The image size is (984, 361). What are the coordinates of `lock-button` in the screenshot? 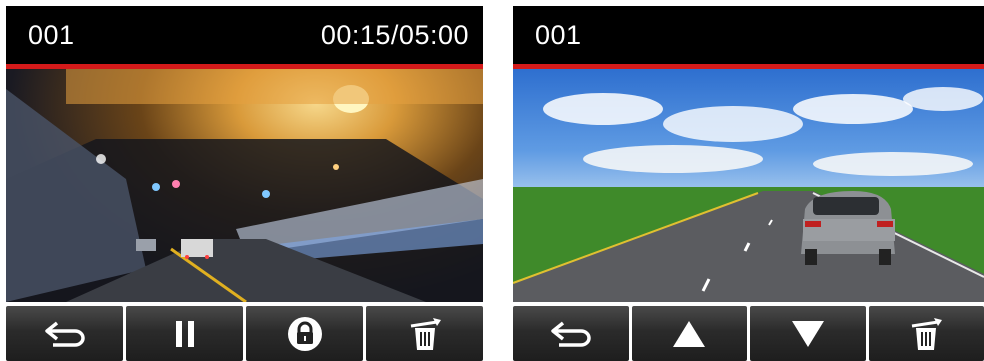 It's located at (304, 333).